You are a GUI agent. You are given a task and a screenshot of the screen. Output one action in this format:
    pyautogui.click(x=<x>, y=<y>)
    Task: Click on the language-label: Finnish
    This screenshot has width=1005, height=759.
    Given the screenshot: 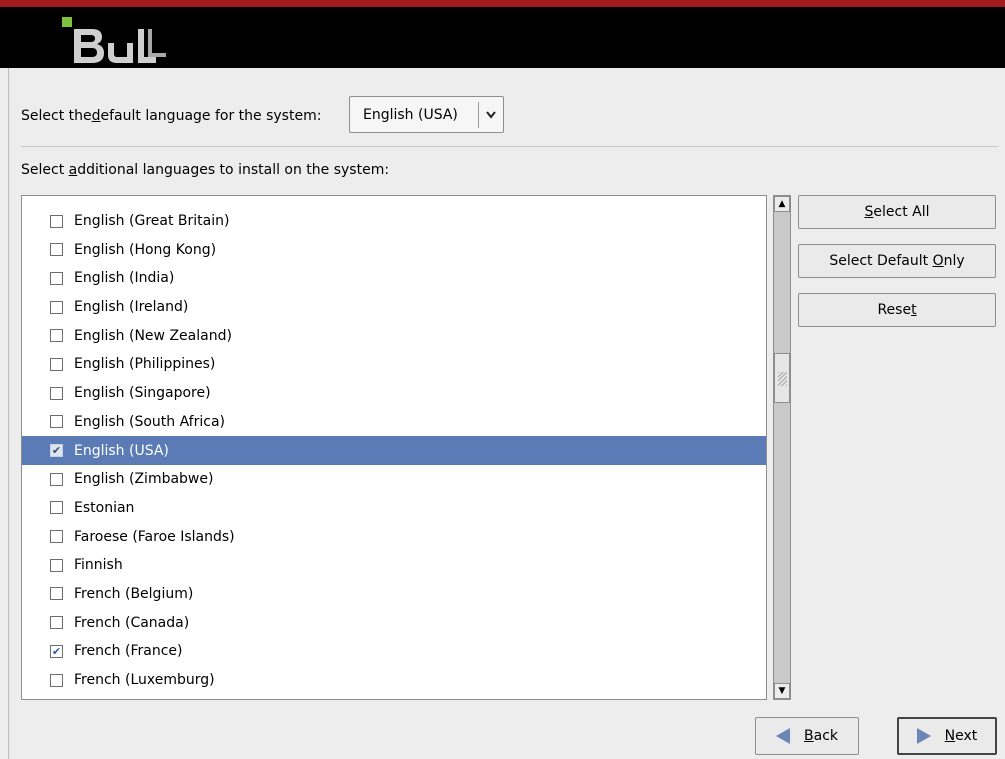 What is the action you would take?
    pyautogui.click(x=98, y=565)
    